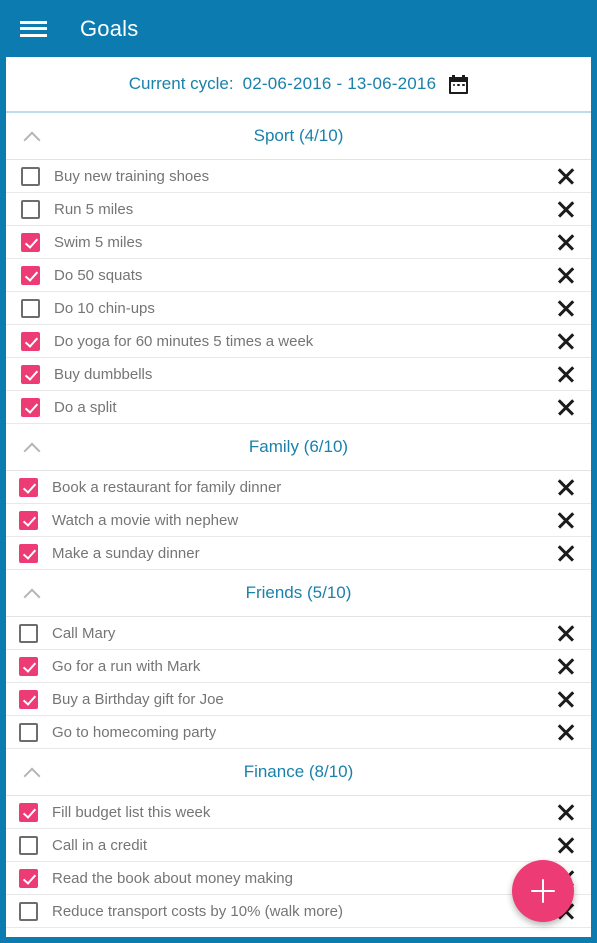 This screenshot has width=597, height=943. I want to click on goal-row: Book a restaurant for family dinner, so click(298, 487).